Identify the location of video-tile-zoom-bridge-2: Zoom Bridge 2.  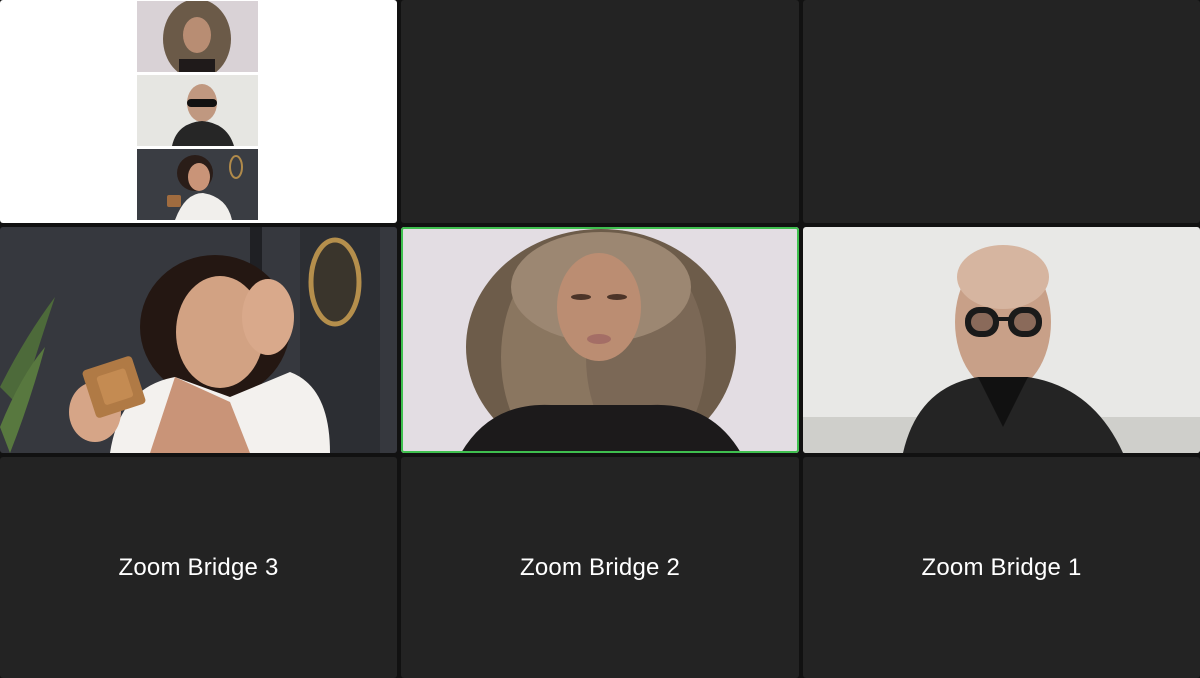
(600, 567).